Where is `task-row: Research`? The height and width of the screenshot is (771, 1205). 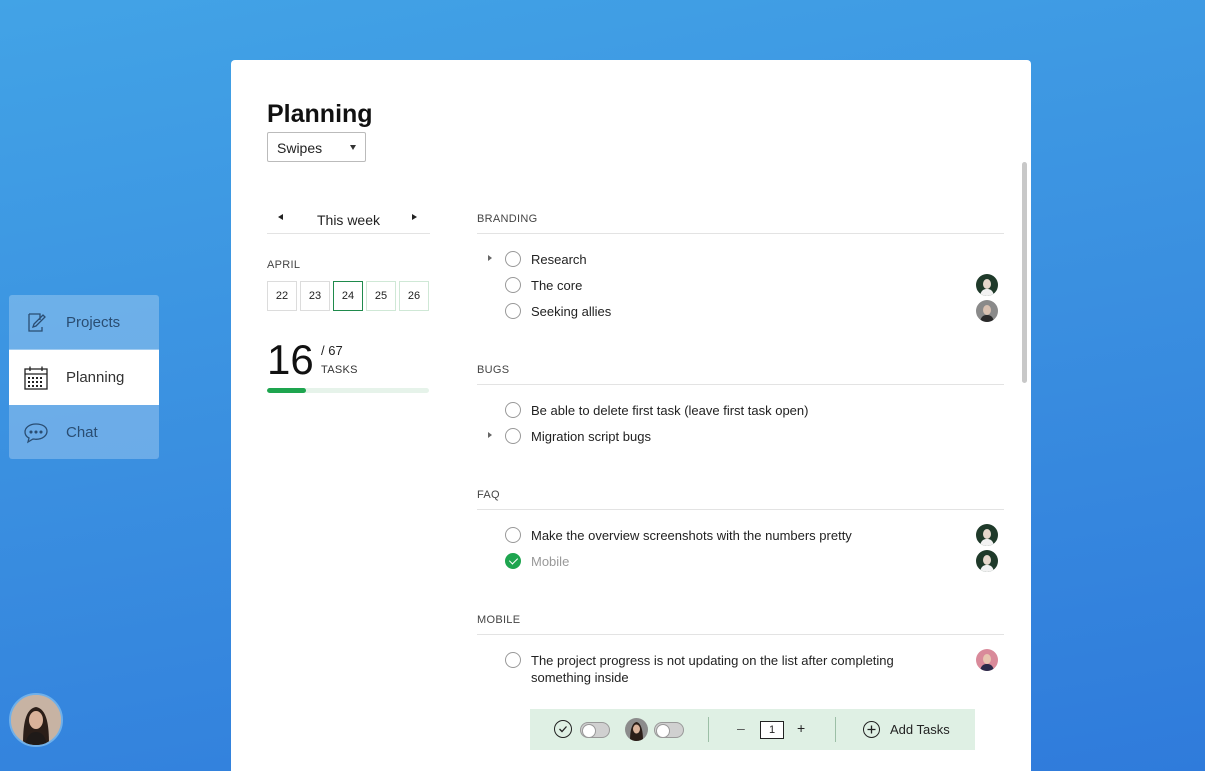
task-row: Research is located at coordinates (740, 259).